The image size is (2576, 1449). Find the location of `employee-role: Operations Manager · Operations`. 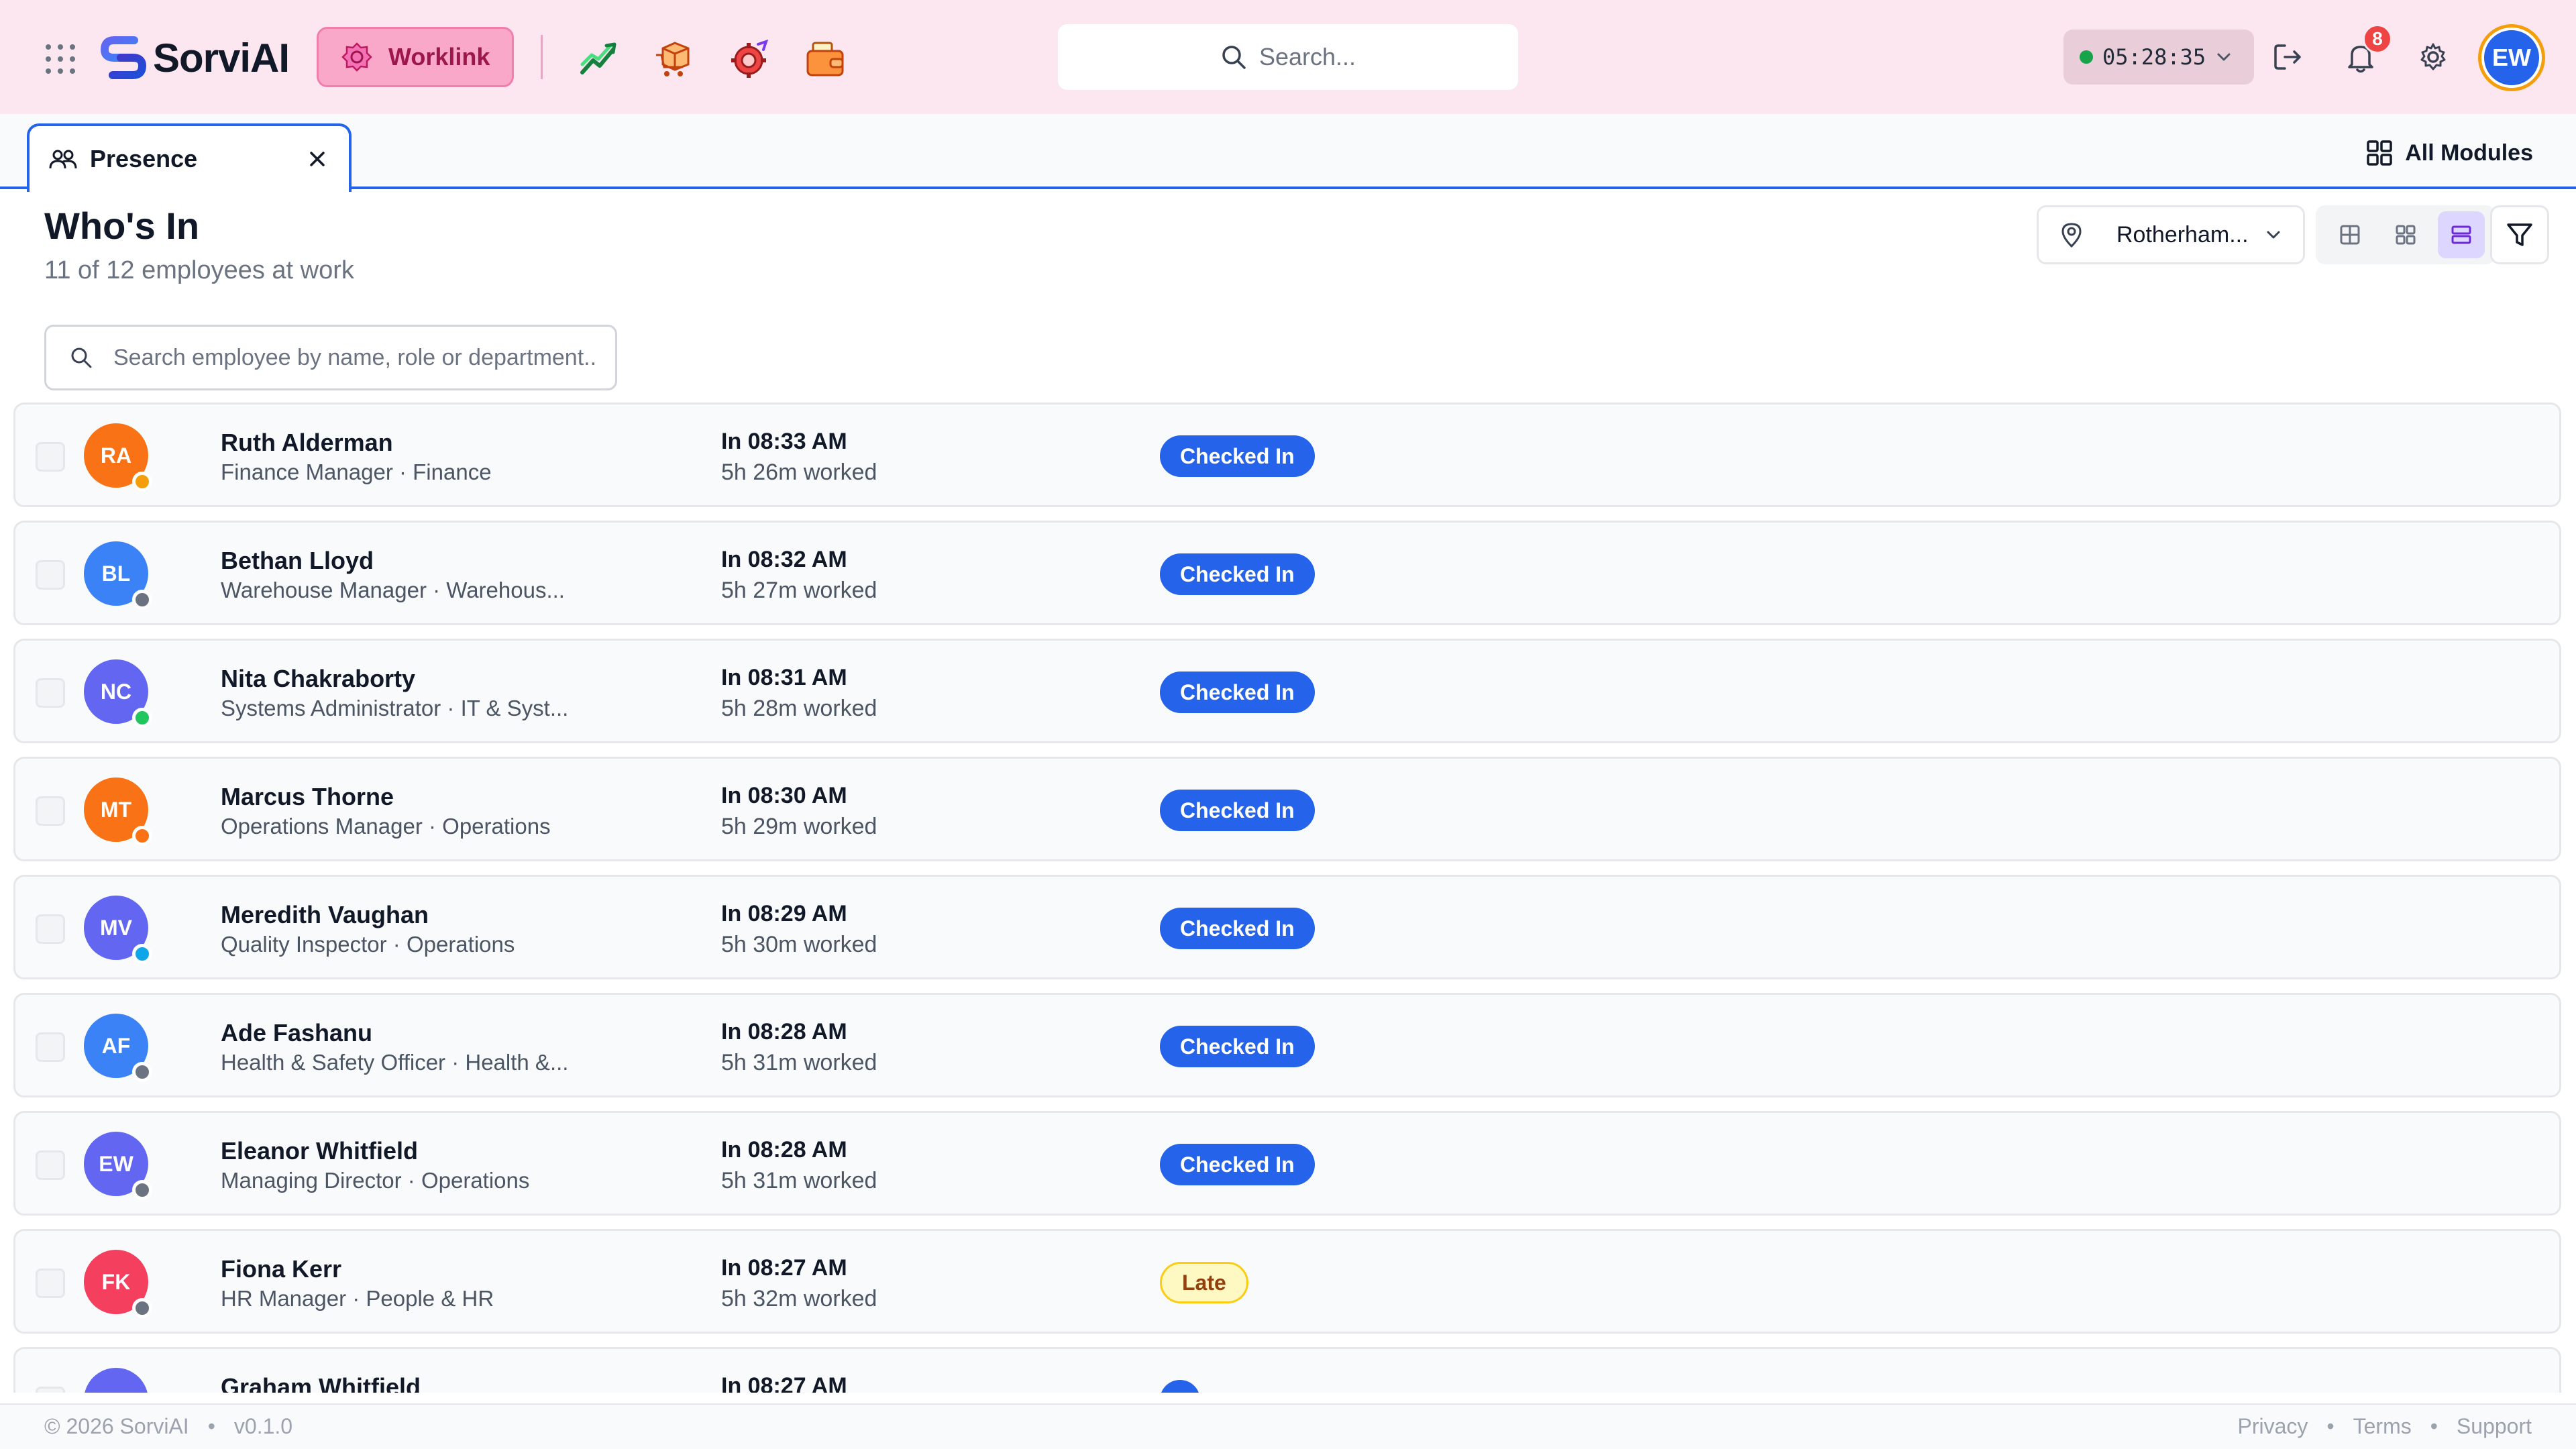

employee-role: Operations Manager · Operations is located at coordinates (386, 826).